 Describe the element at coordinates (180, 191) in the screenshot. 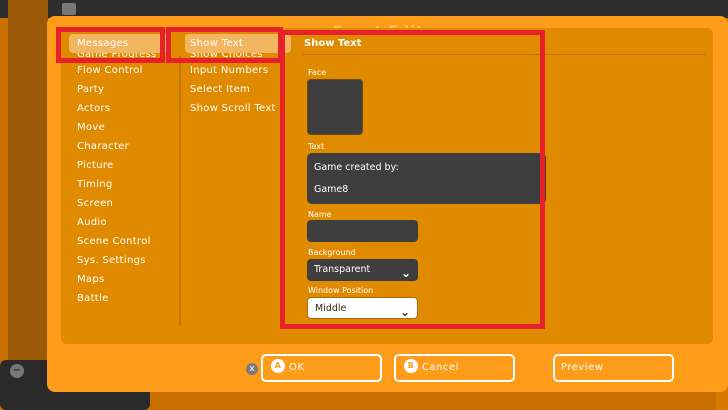

I see `column-divider` at that location.